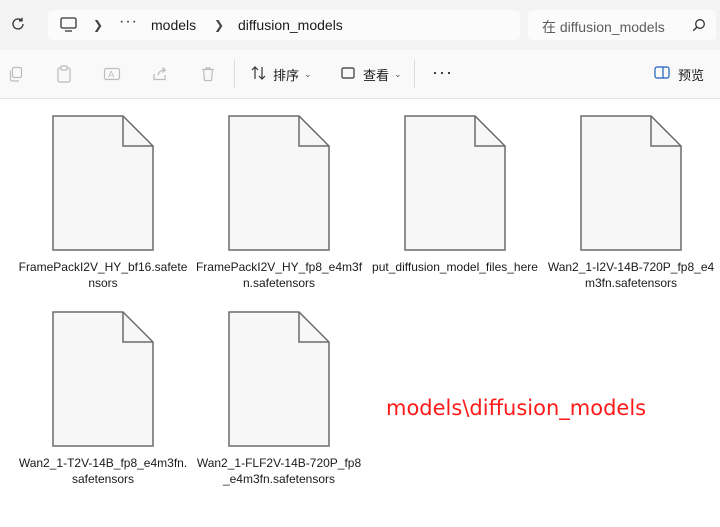 The height and width of the screenshot is (527, 720). I want to click on file-name: put_diffusion_model_files_here, so click(455, 267).